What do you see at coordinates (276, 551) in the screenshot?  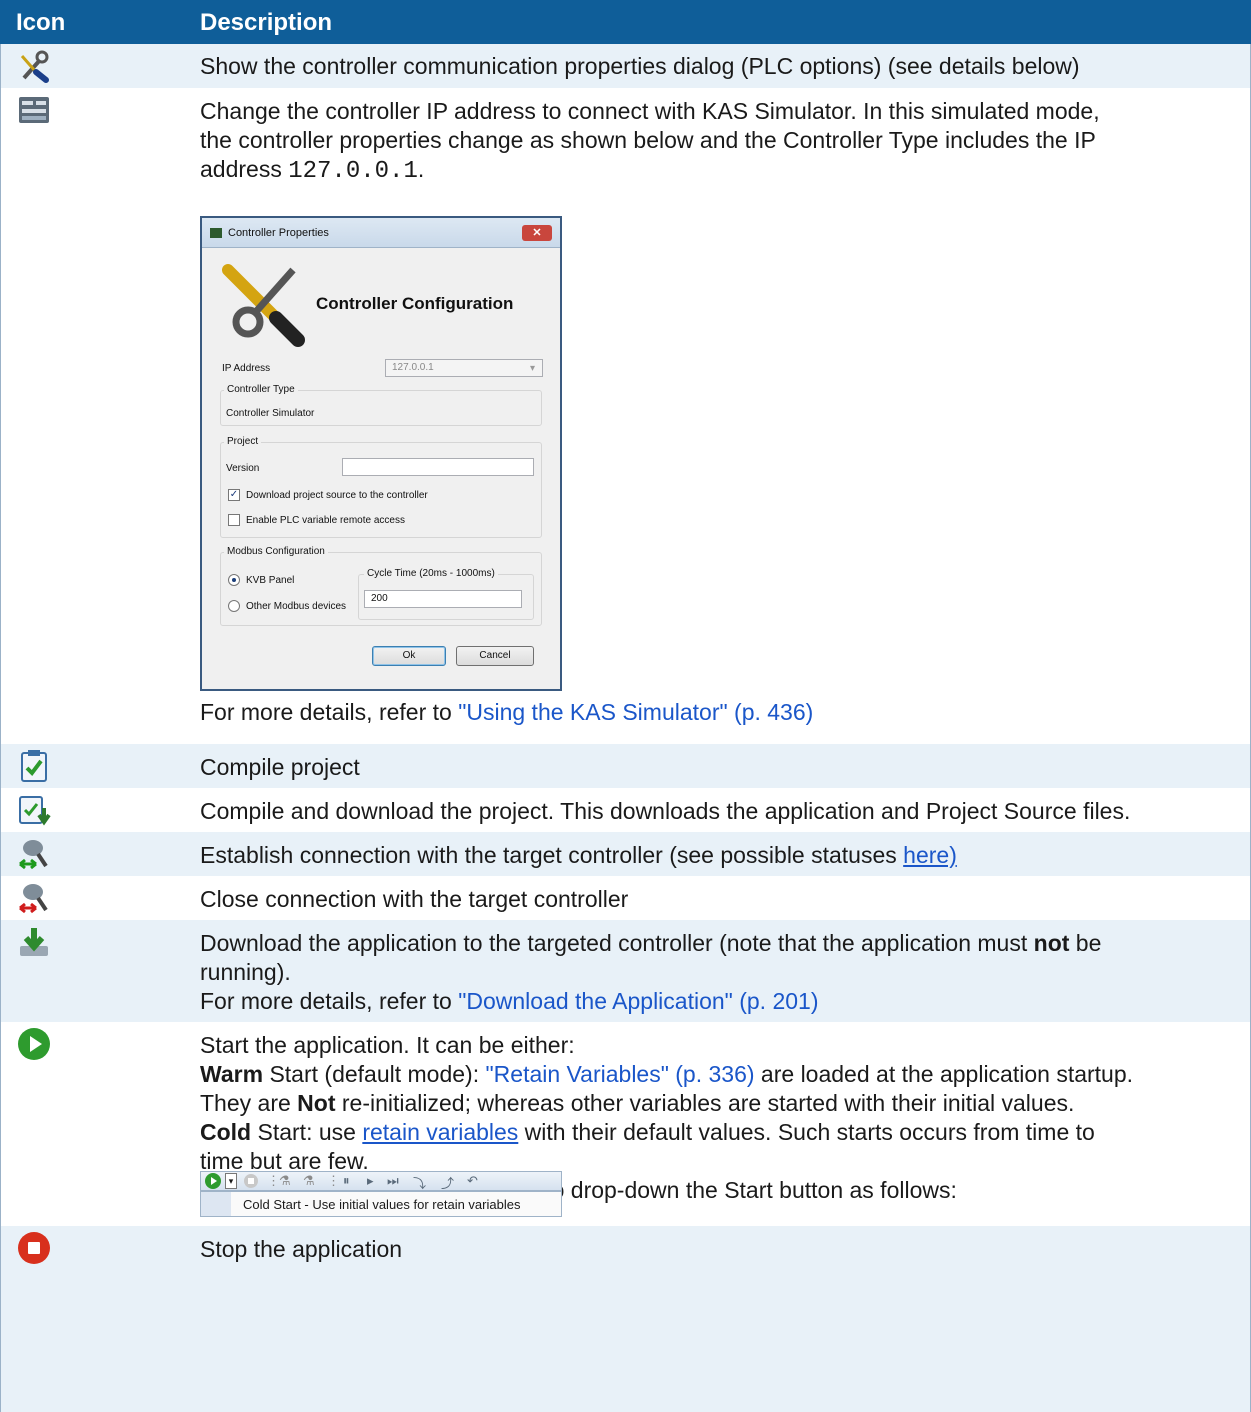 I see `modbus-label: Modbus Configuration` at bounding box center [276, 551].